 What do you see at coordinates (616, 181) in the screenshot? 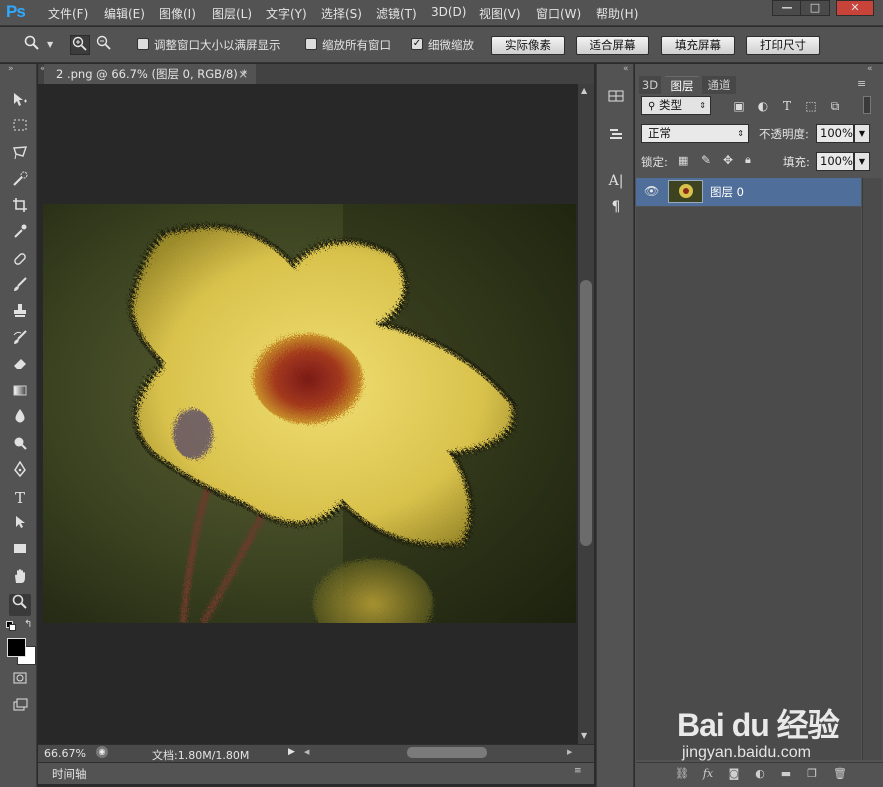
I see `character-panel-icon: A|` at bounding box center [616, 181].